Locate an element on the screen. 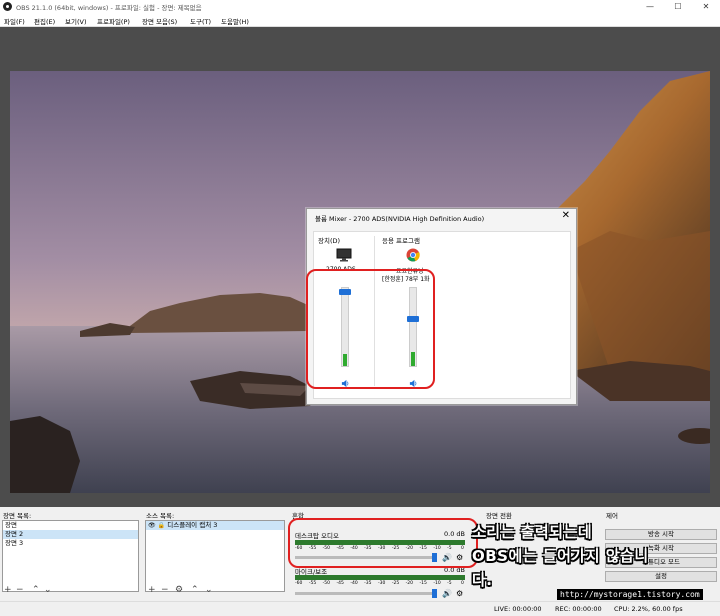 The width and height of the screenshot is (720, 616). source-item: 👁 🔒 디스플레이 캡처 3 is located at coordinates (215, 525).